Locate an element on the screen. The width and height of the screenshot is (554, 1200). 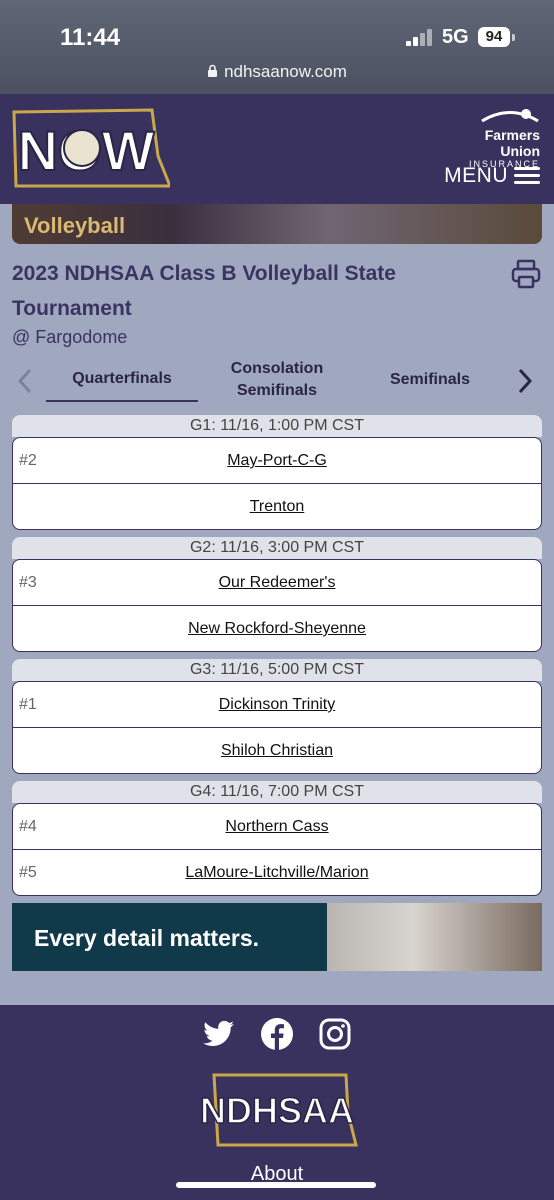
team-link: Trenton is located at coordinates (277, 506).